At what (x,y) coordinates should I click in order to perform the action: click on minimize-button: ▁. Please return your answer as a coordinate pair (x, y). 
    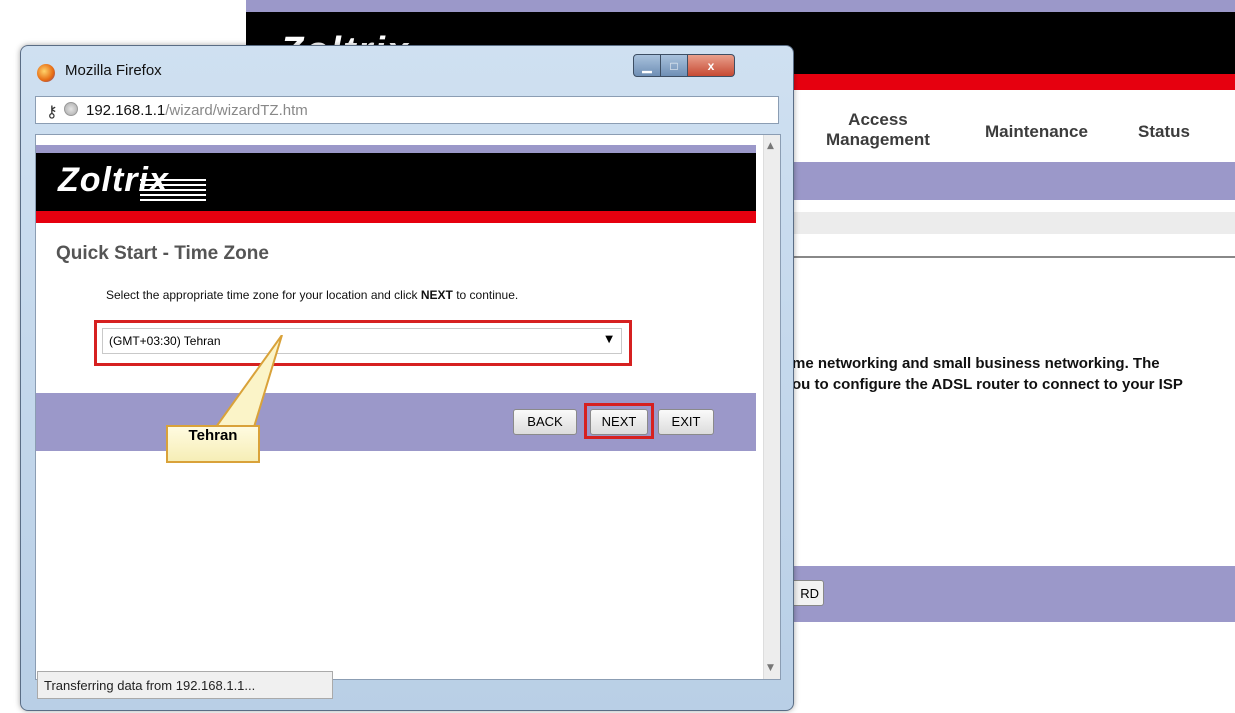
    Looking at the image, I should click on (647, 65).